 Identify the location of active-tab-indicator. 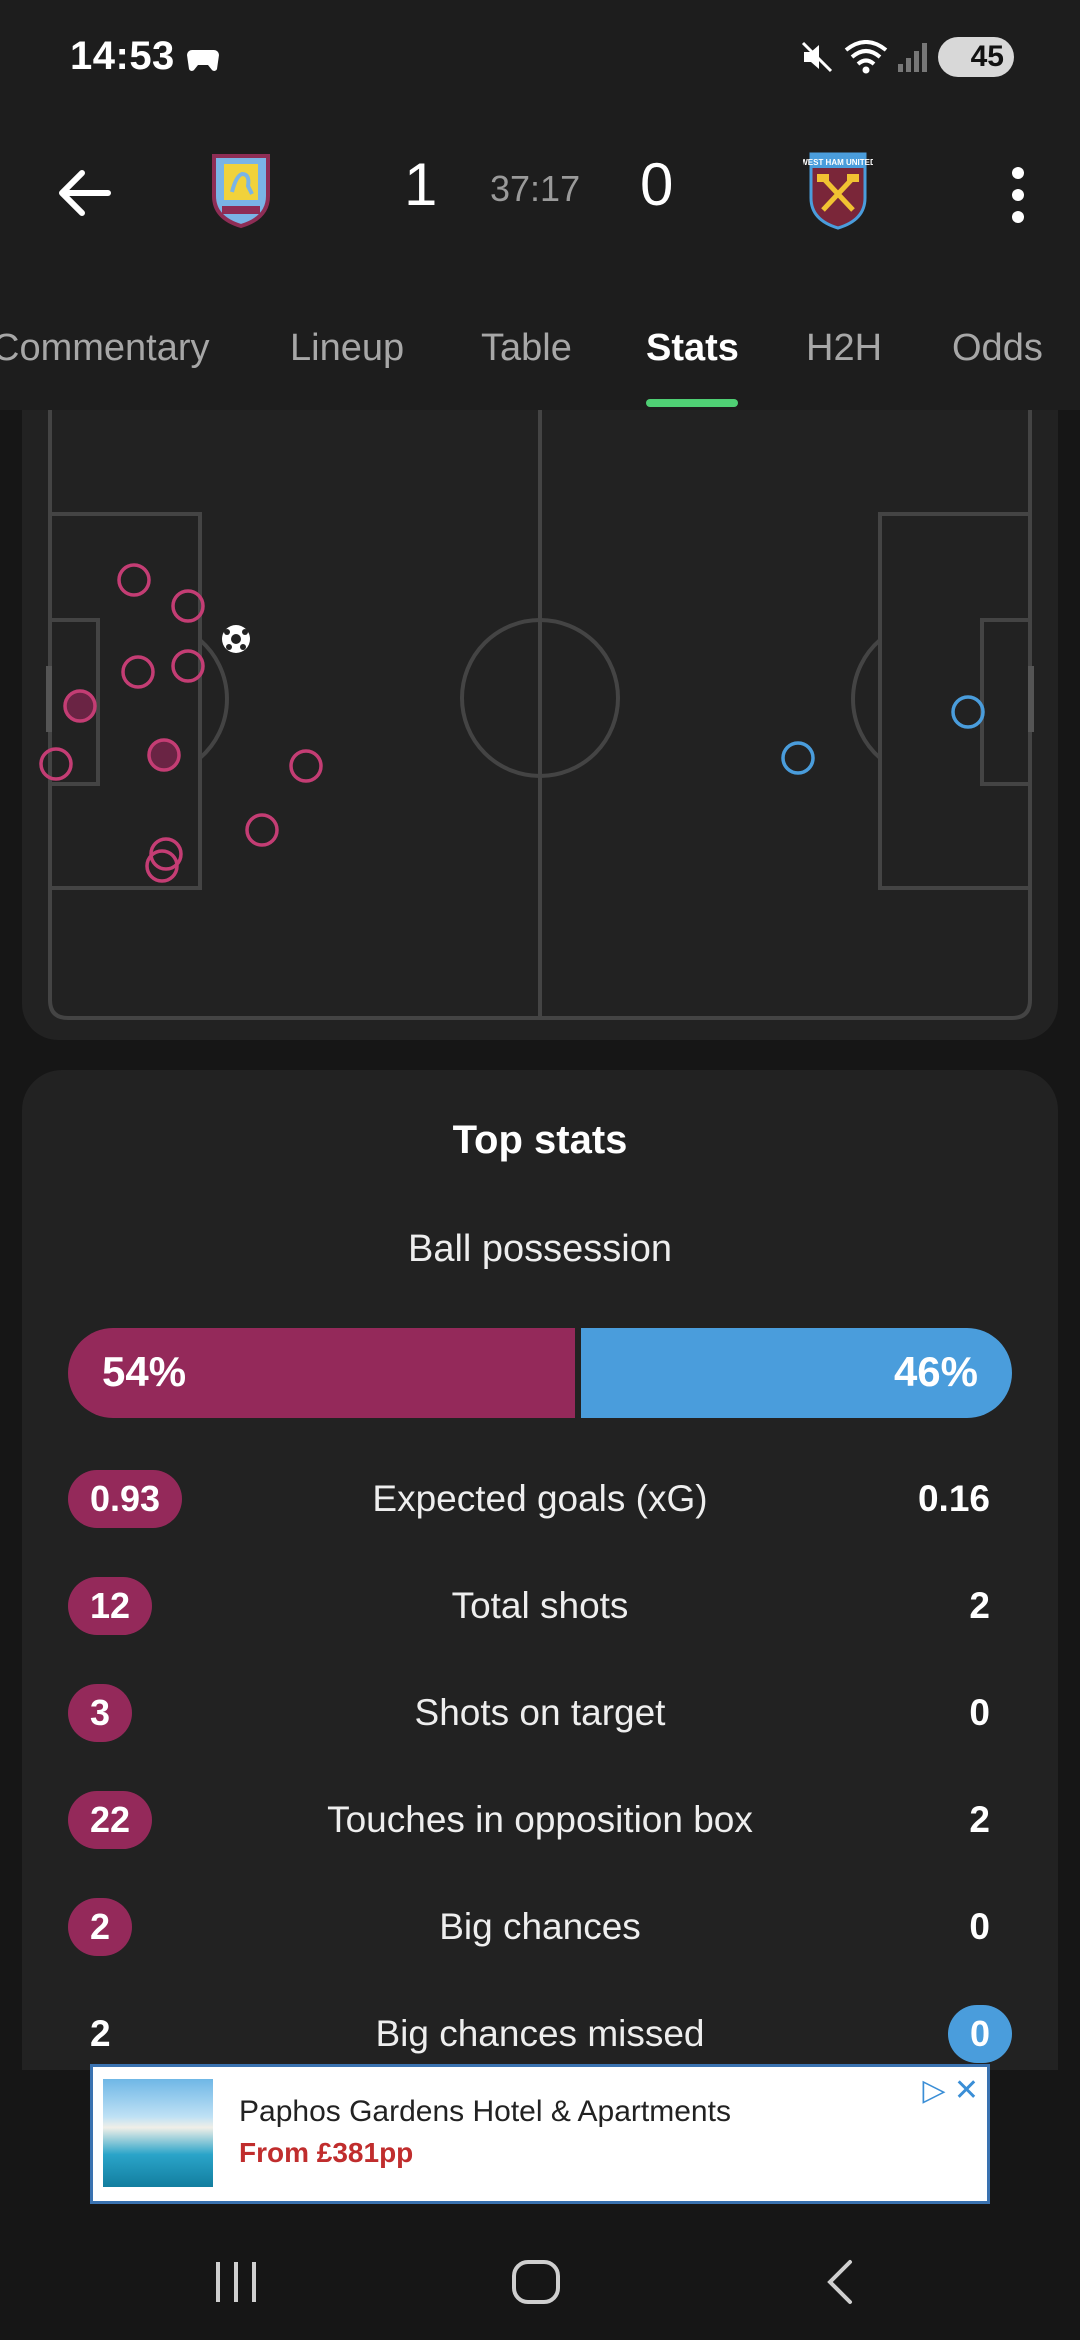
(692, 403).